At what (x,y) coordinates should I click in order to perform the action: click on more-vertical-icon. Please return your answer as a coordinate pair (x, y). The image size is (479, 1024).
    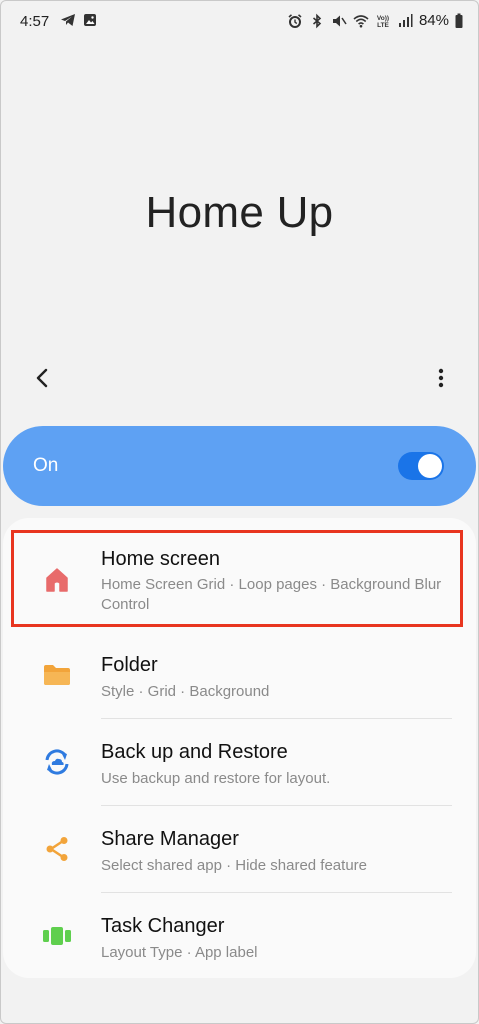
    Looking at the image, I should click on (441, 378).